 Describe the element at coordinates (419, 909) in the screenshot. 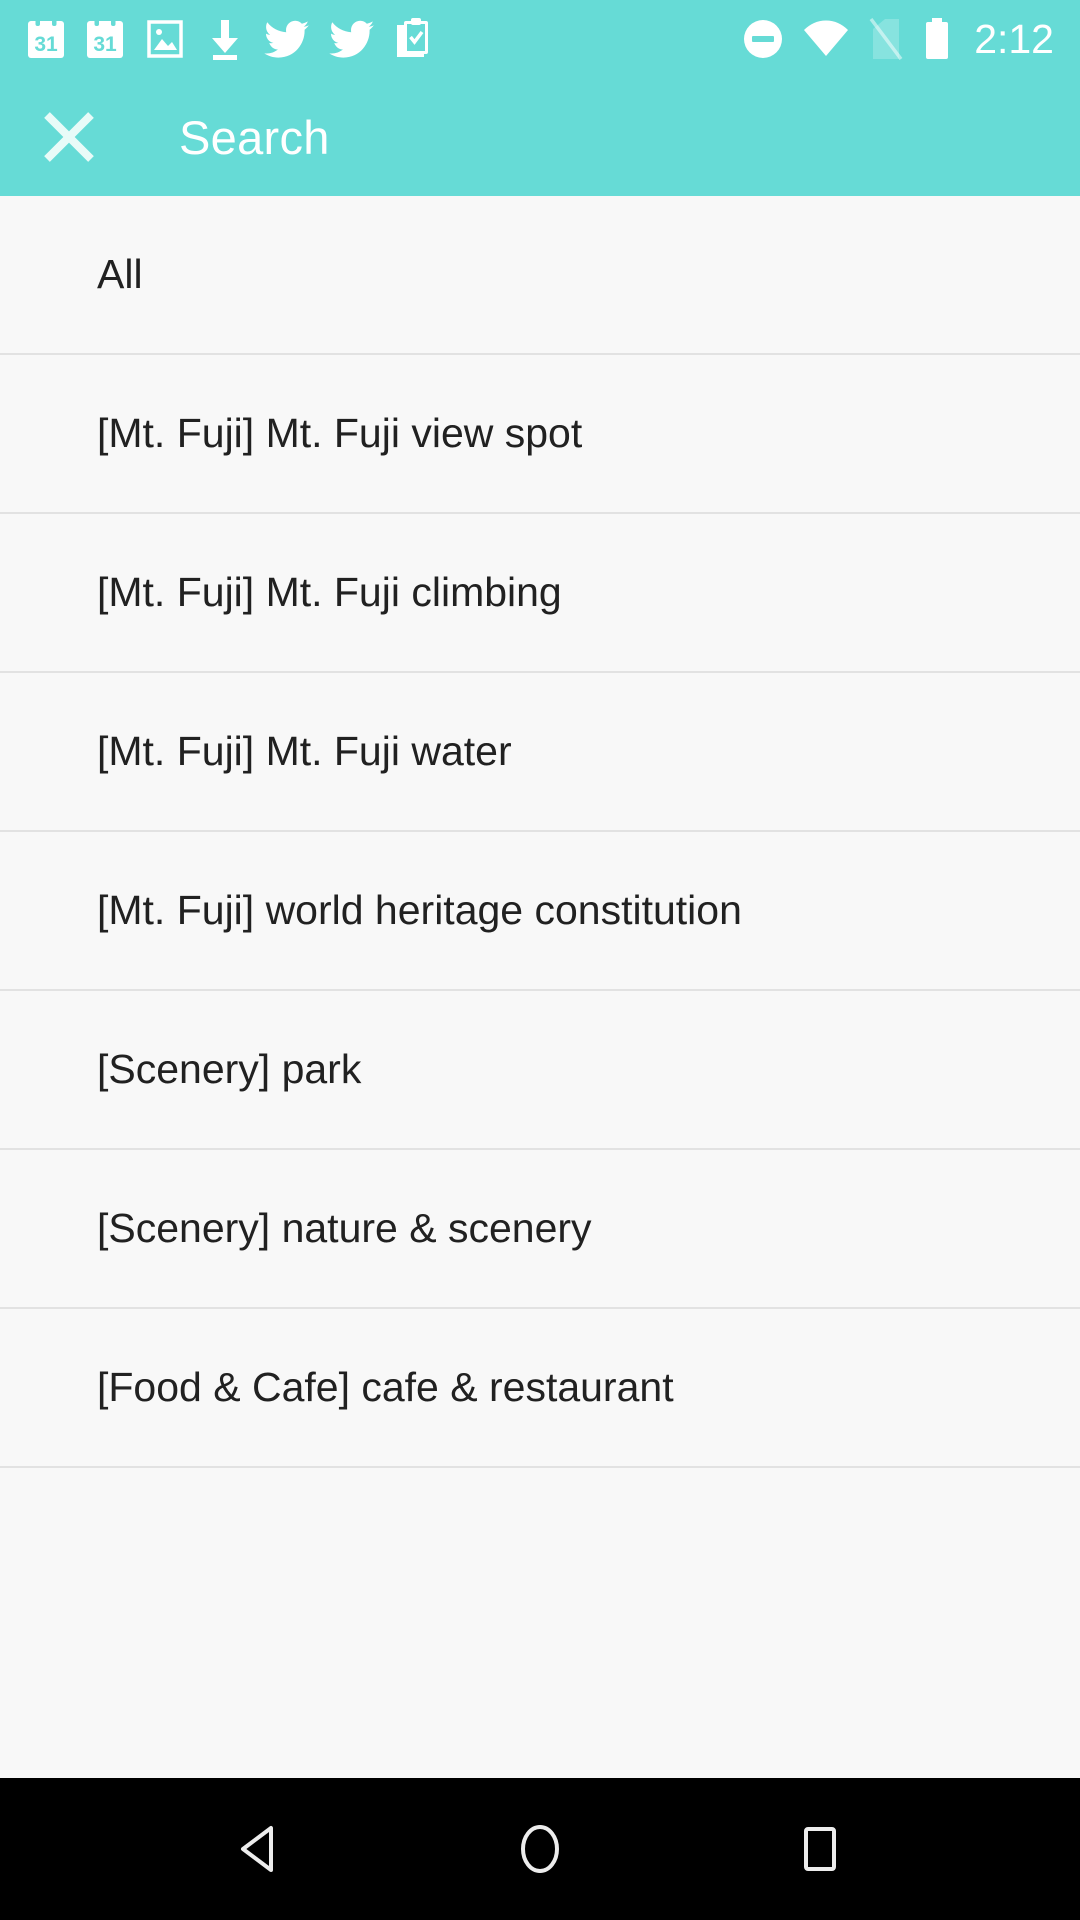

I see `list-item-label: [Mt. Fuji] world heritage constitution` at that location.